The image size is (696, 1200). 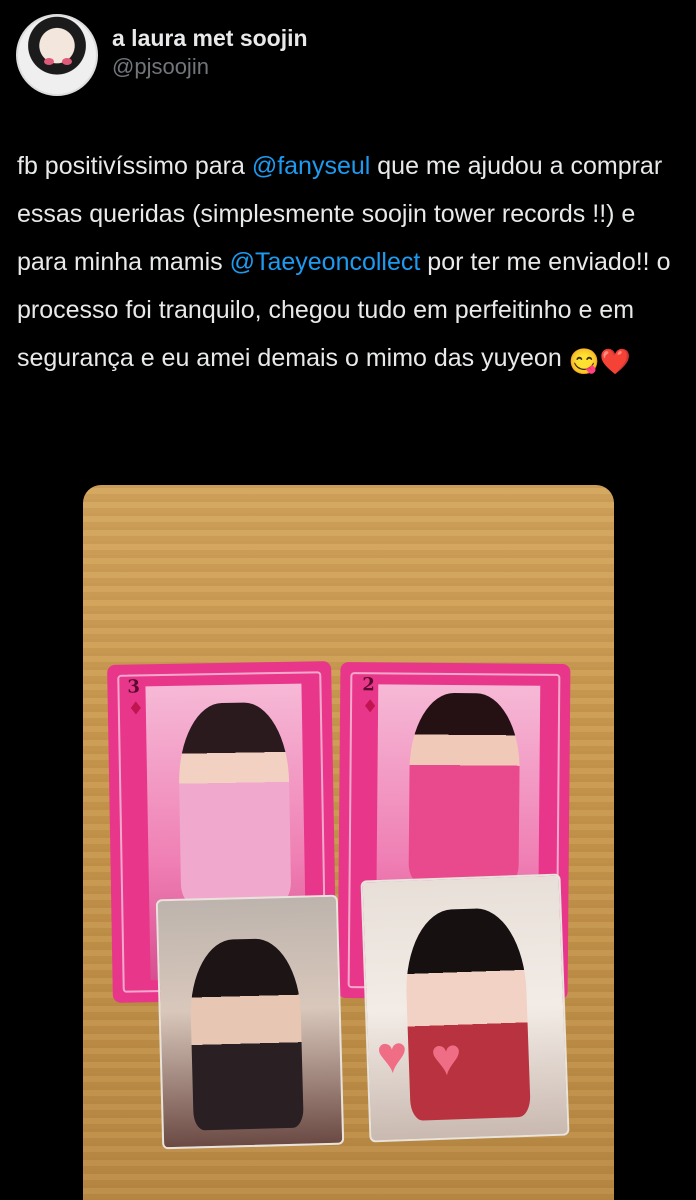 I want to click on mention-link: @Taeyeoncollect, so click(x=325, y=262).